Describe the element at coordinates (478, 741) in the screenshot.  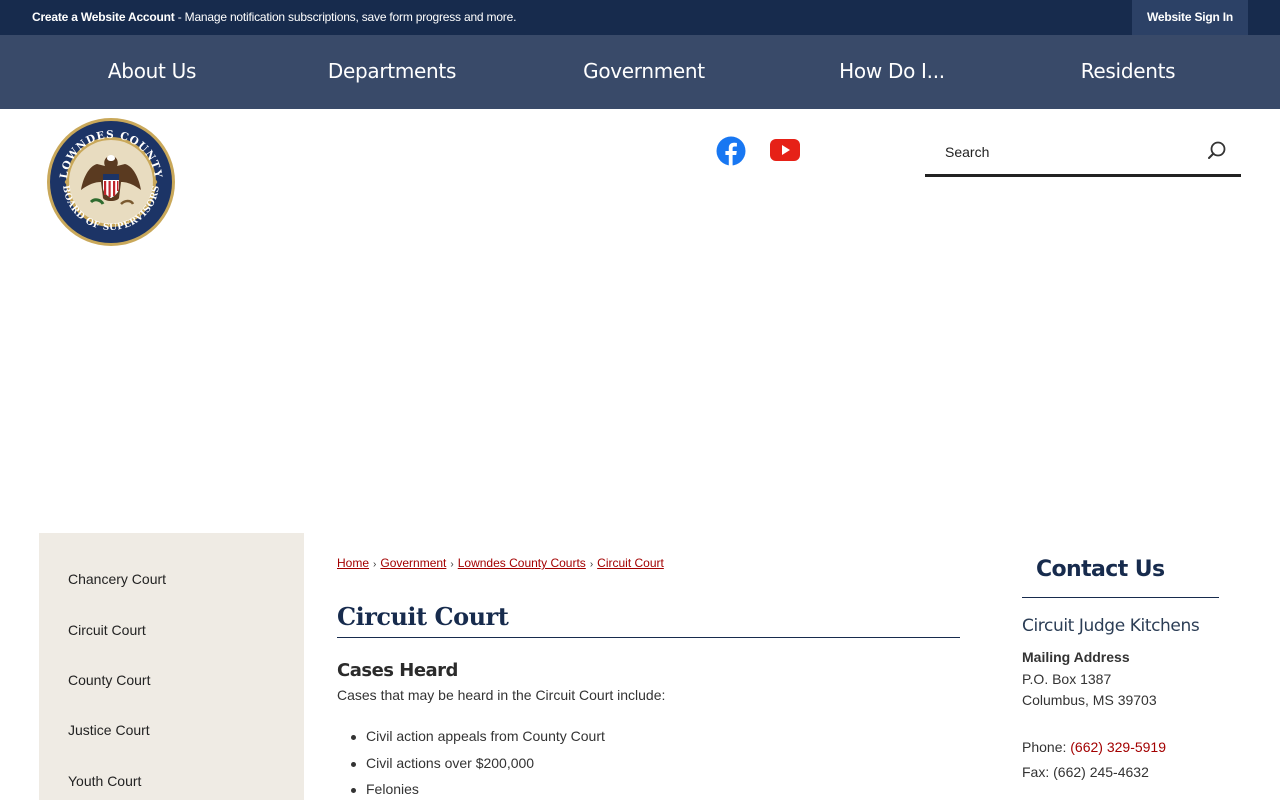
I see `list-item: Civil action appeals from County Court` at that location.